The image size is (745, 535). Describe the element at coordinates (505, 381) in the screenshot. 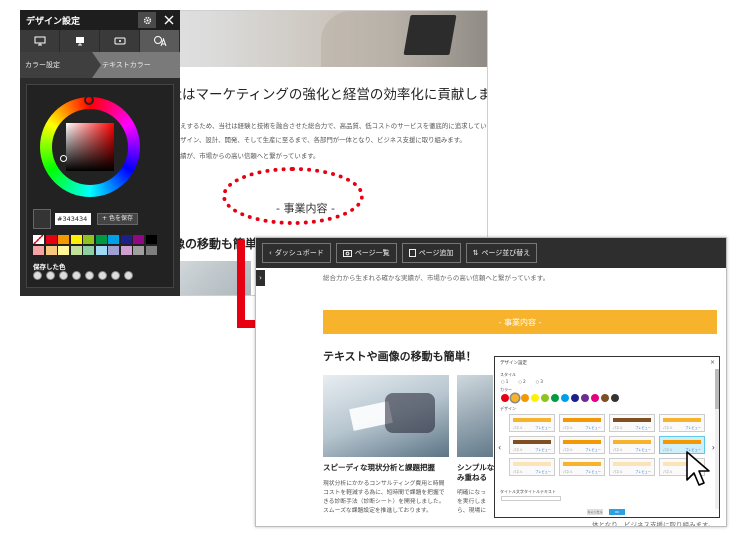

I see `style-radio-1: 1` at that location.